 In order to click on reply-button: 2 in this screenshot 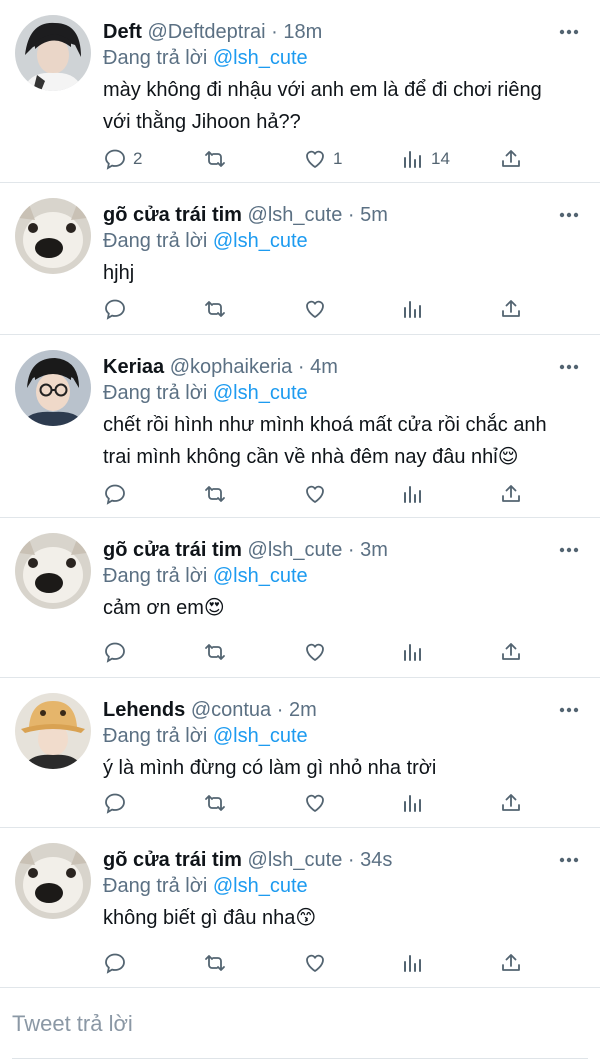, I will do `click(122, 159)`.